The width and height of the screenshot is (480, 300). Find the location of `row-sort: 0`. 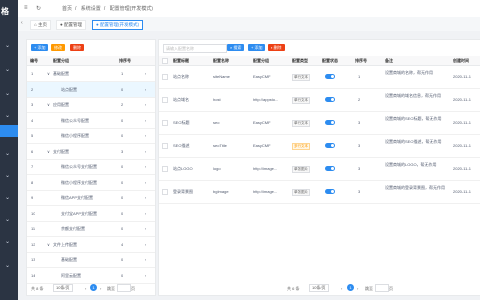

row-sort: 0 is located at coordinates (122, 228).